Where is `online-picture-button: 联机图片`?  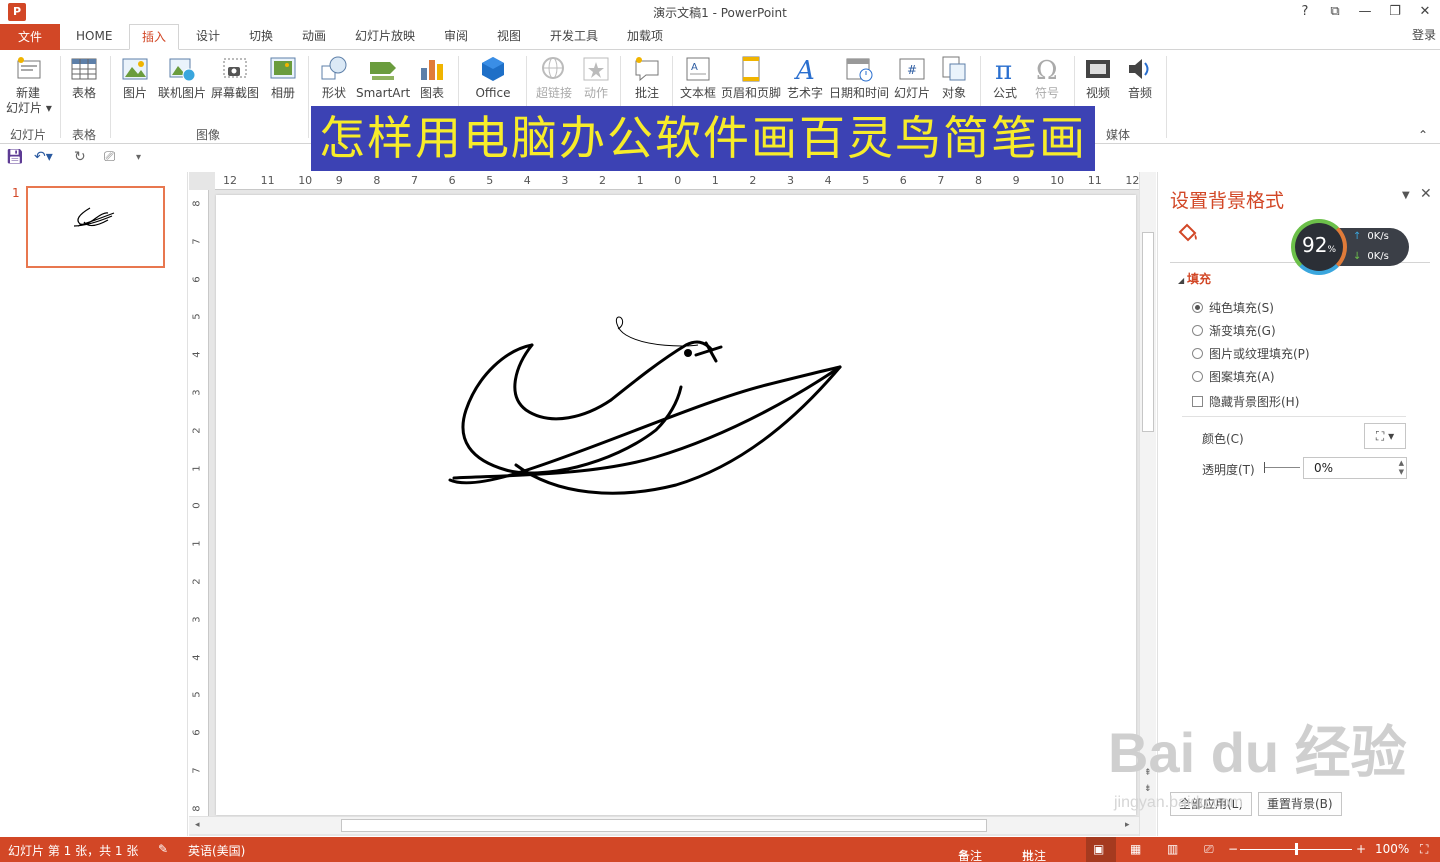
online-picture-button: 联机图片 is located at coordinates (182, 77).